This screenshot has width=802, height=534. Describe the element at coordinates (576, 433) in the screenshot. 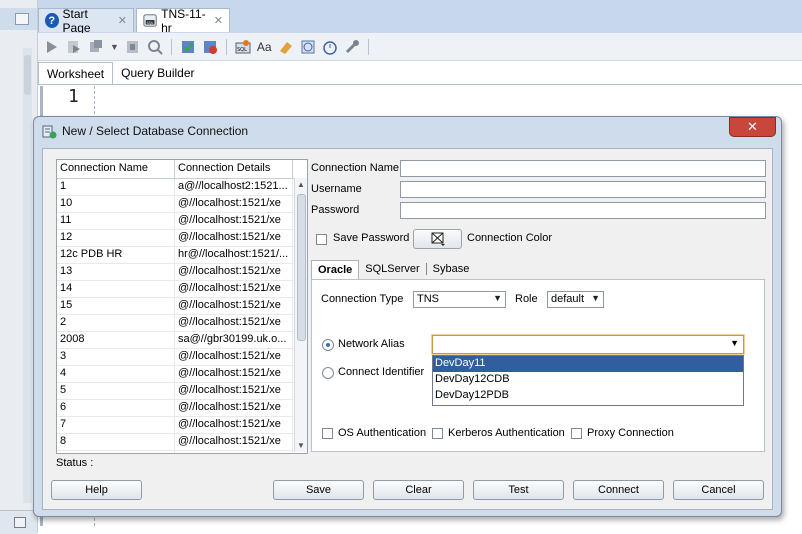

I see `proxy-connection-checkbox` at that location.